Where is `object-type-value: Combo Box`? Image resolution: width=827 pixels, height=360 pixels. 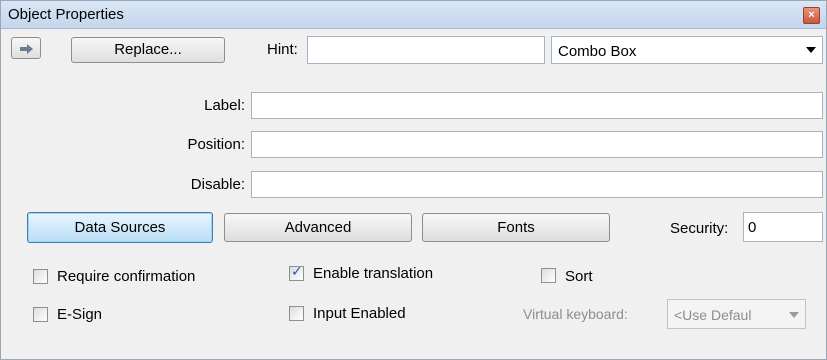 object-type-value: Combo Box is located at coordinates (597, 51).